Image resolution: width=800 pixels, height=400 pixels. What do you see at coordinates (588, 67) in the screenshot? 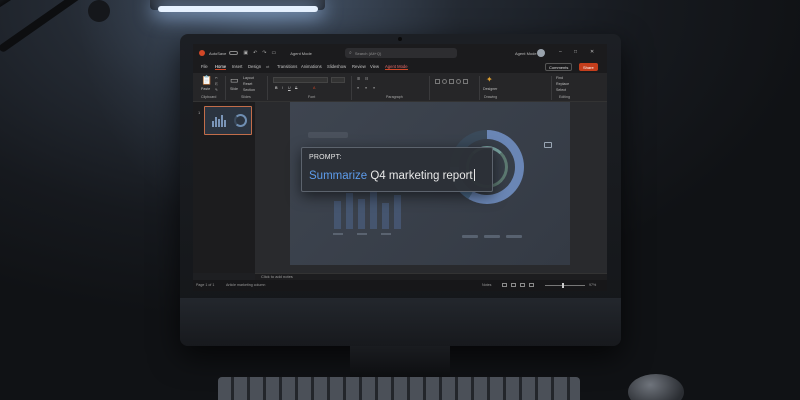
I see `share-button: Share` at bounding box center [588, 67].